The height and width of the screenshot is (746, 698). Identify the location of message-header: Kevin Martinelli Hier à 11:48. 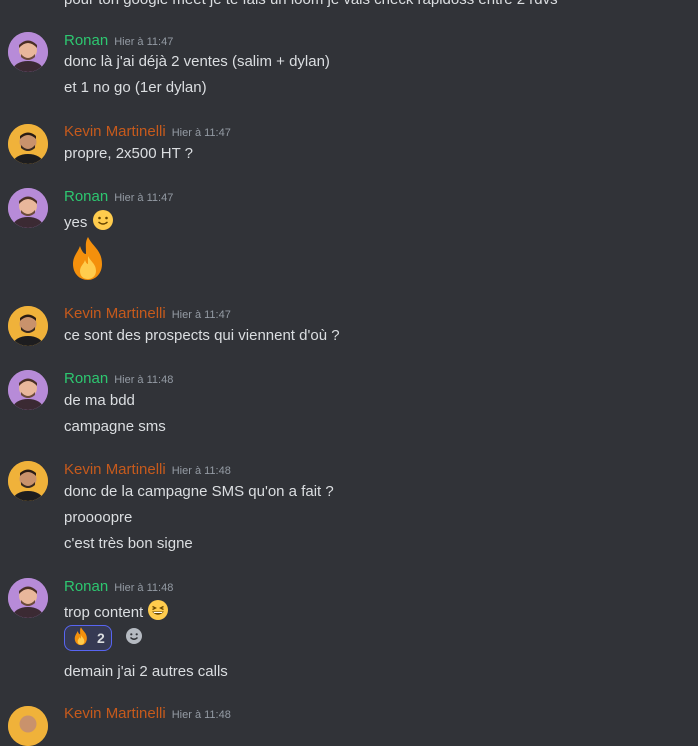
(147, 470).